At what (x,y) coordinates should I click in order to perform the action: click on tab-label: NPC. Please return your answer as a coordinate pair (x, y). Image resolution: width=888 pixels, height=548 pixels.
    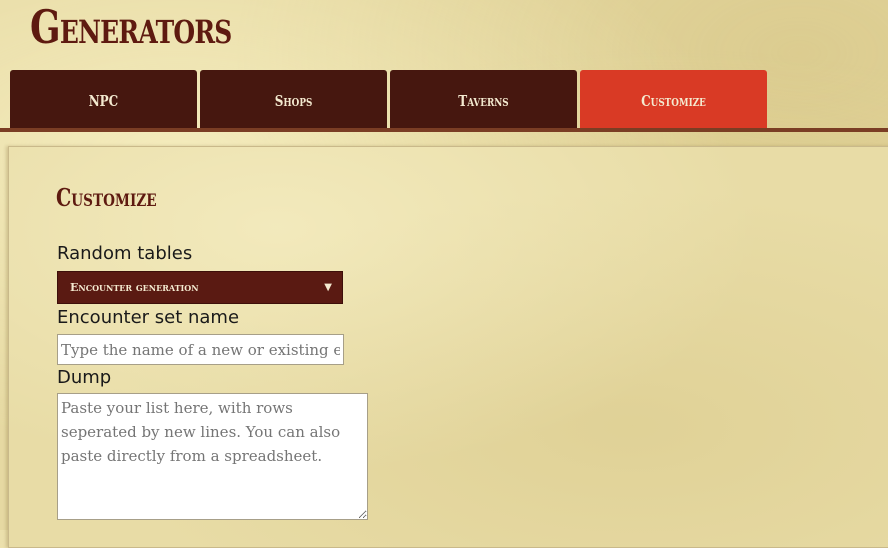
    Looking at the image, I should click on (103, 100).